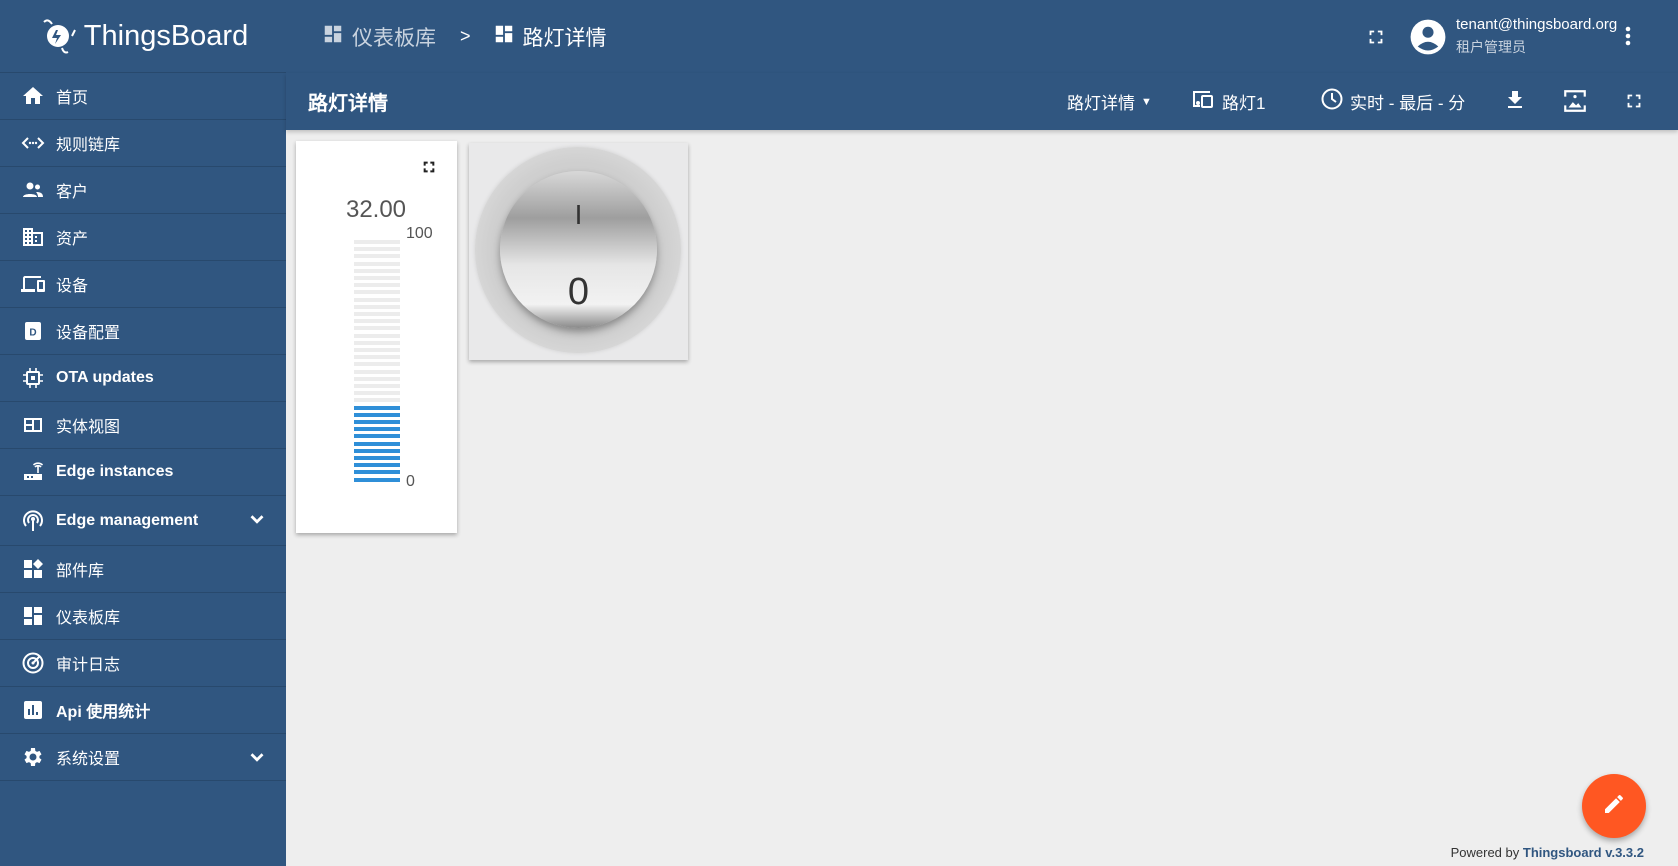  What do you see at coordinates (143, 569) in the screenshot?
I see `sidebar-item-部件库: 部件库` at bounding box center [143, 569].